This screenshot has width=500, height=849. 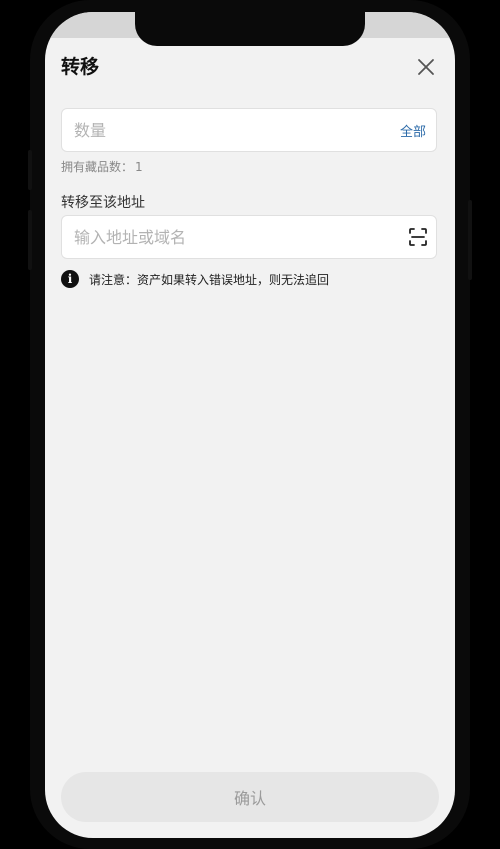 I want to click on owned-count: 拥有藏品数： 1, so click(x=102, y=166).